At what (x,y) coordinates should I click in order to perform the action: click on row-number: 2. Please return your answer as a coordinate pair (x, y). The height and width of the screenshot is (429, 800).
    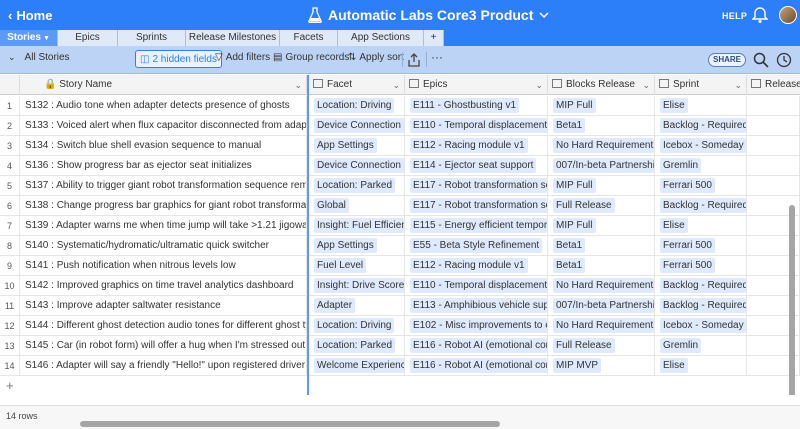
    Looking at the image, I should click on (10, 126).